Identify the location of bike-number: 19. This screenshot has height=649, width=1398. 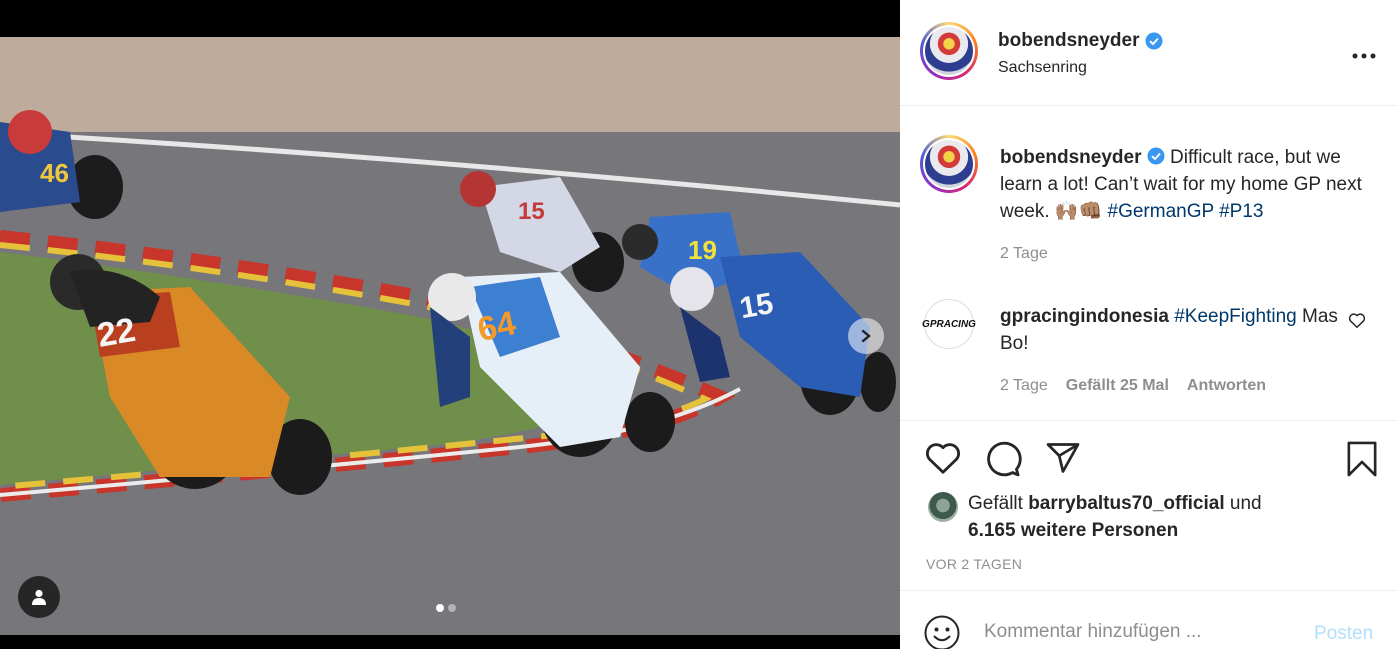
(702, 250).